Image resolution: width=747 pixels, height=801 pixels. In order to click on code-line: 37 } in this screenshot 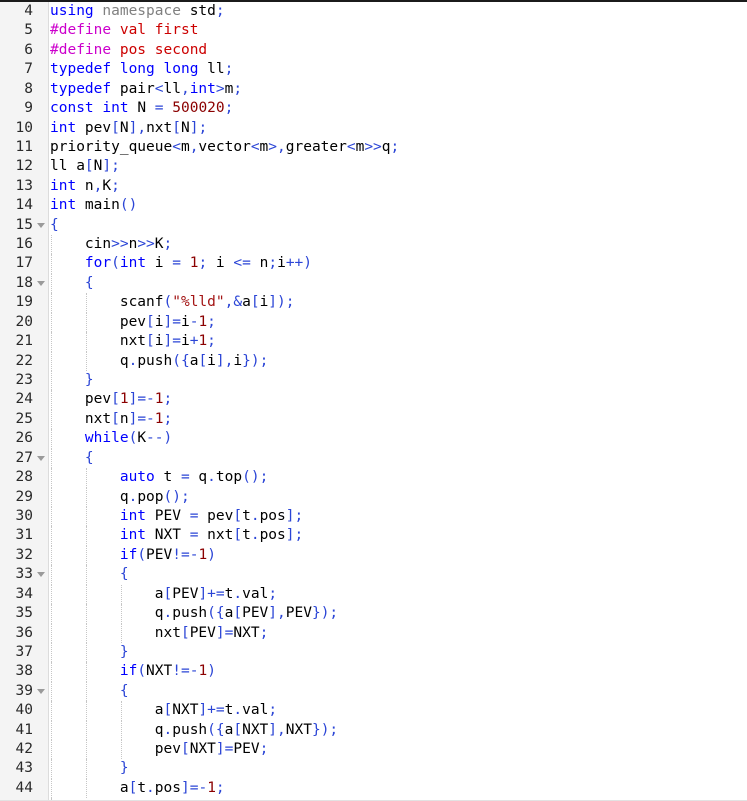, I will do `click(373, 652)`.